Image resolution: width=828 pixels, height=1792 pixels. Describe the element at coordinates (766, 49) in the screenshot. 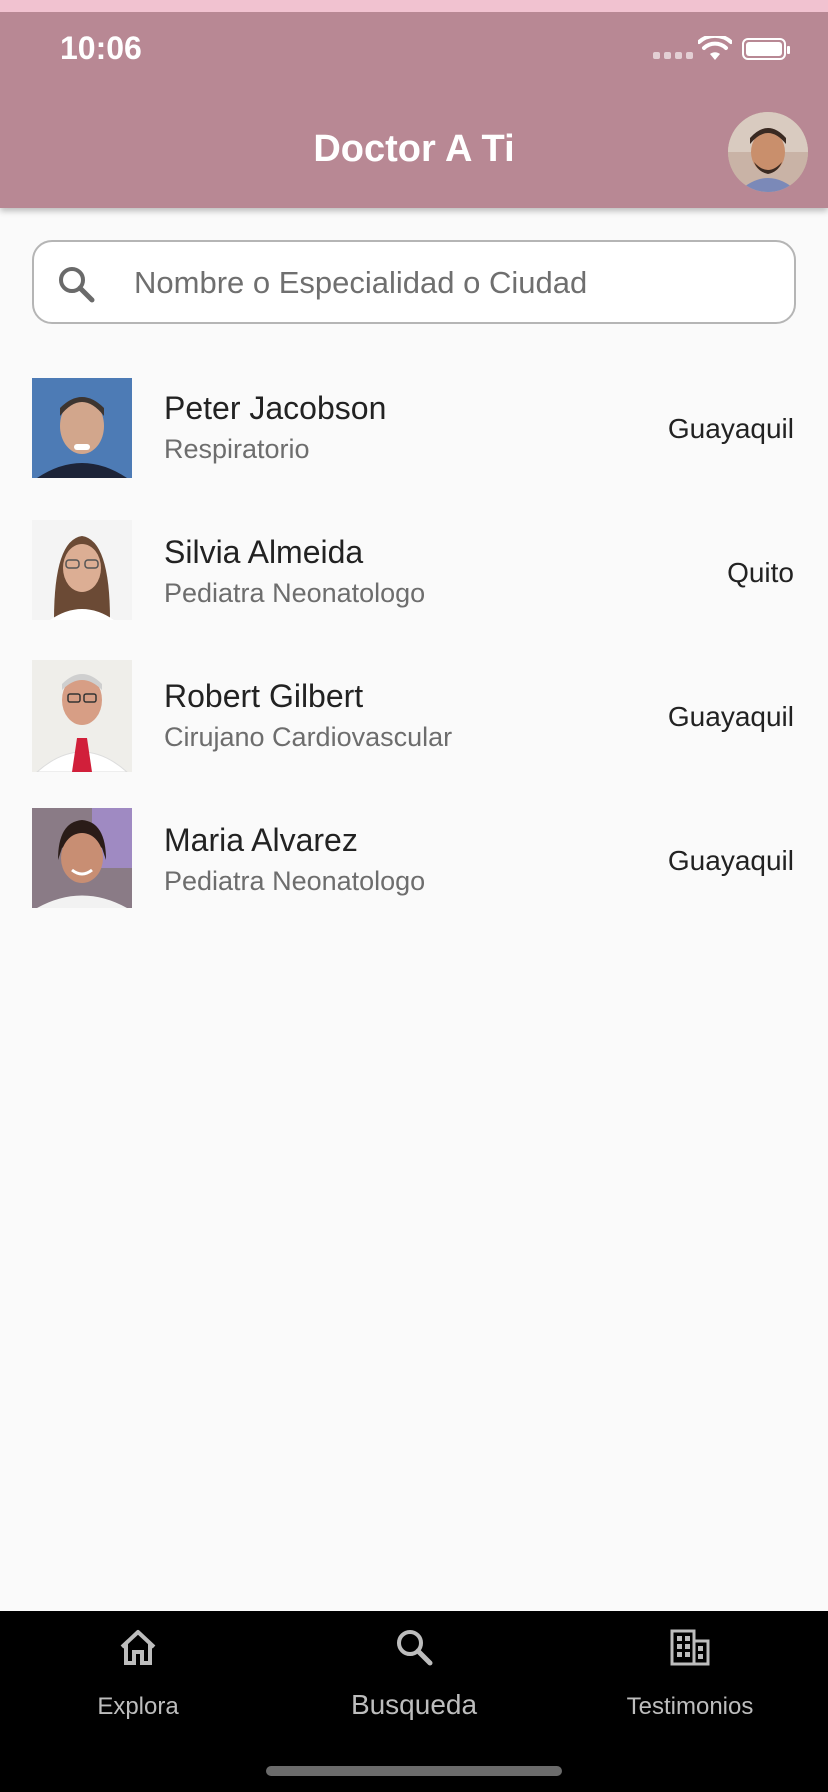

I see `battery-icon` at that location.